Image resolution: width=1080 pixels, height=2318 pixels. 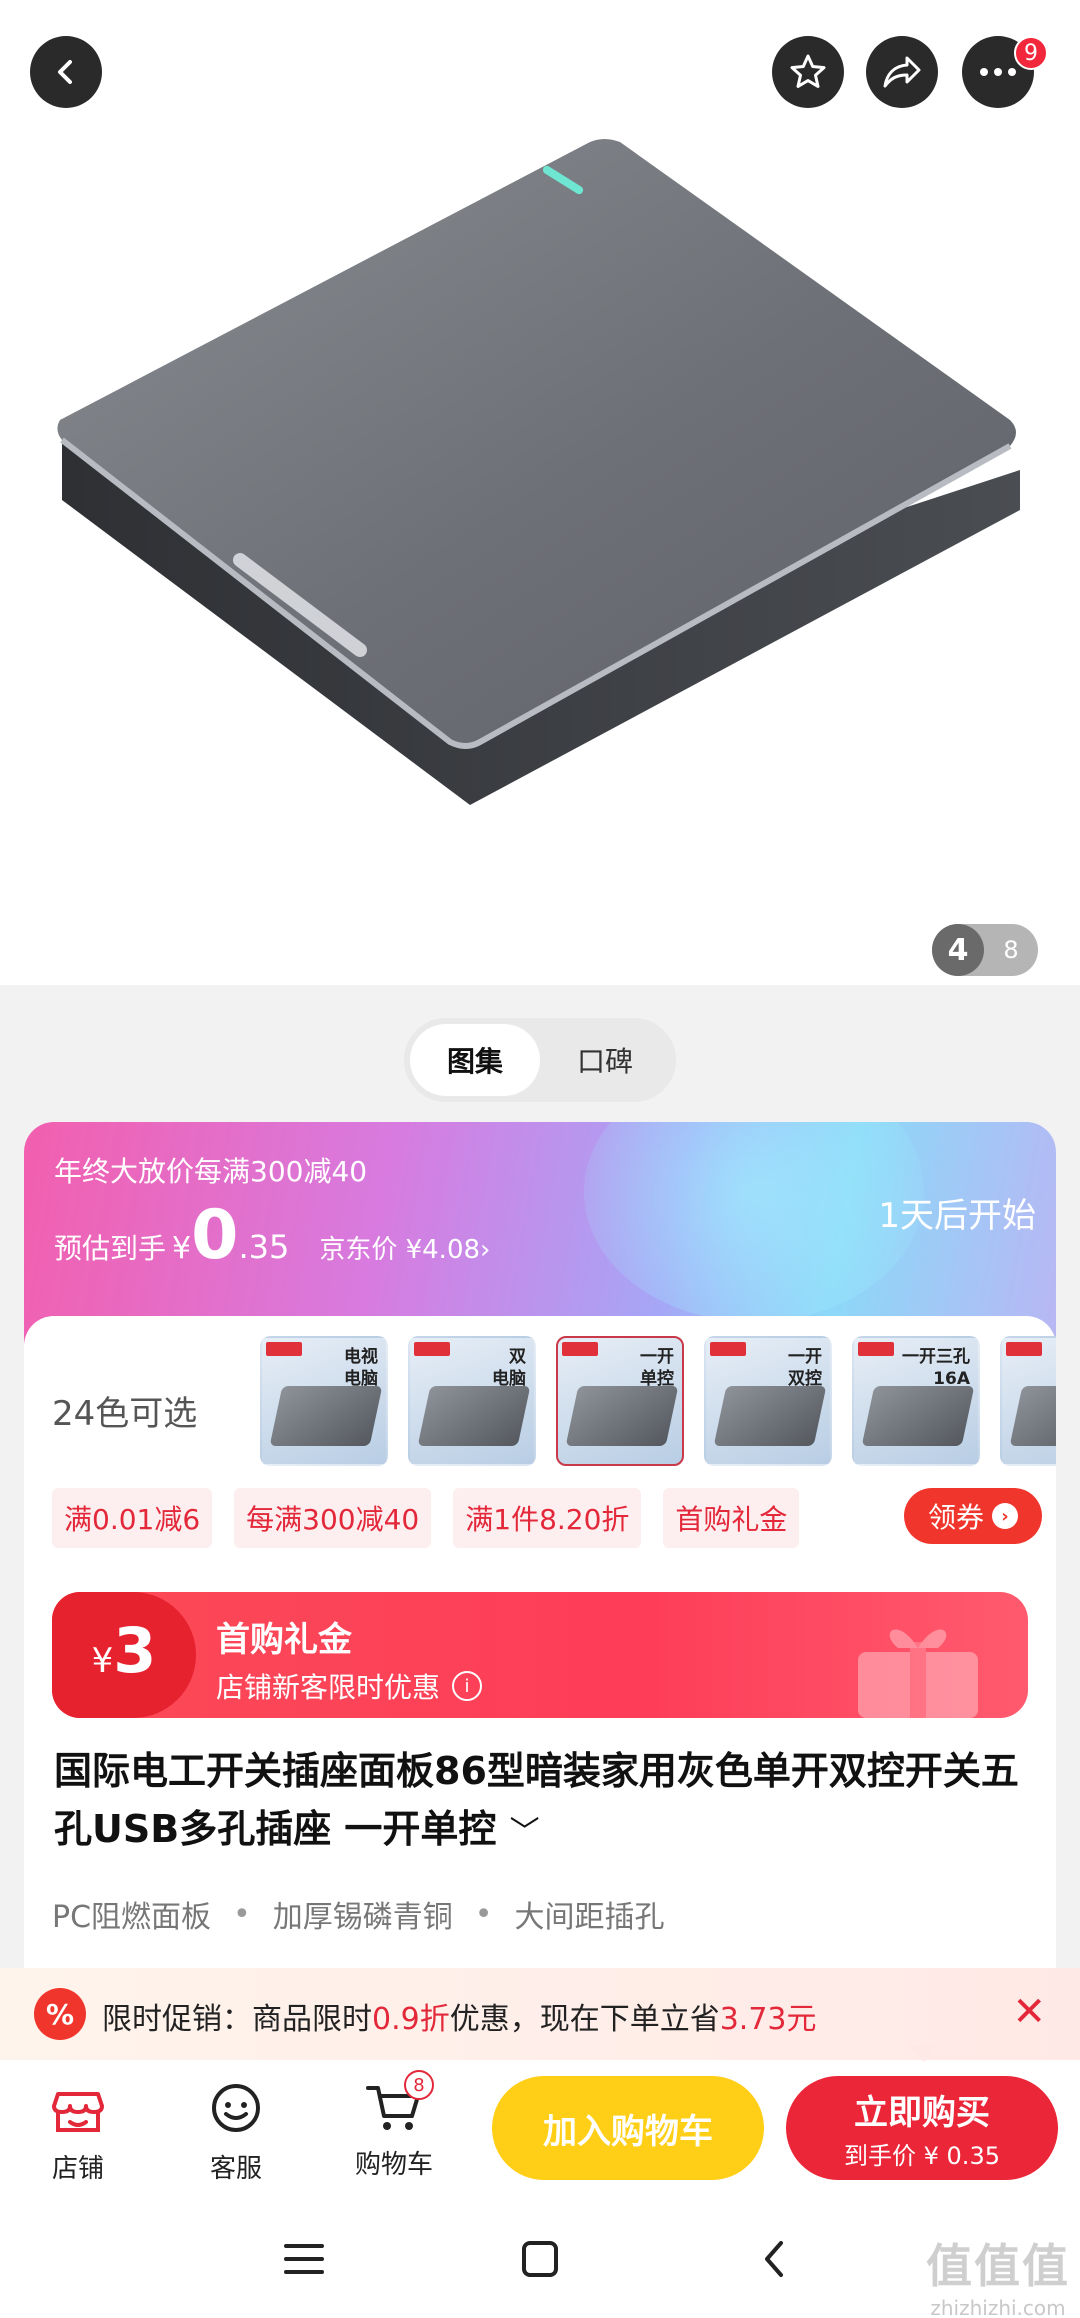 What do you see at coordinates (918, 1673) in the screenshot?
I see `gift-box-icon` at bounding box center [918, 1673].